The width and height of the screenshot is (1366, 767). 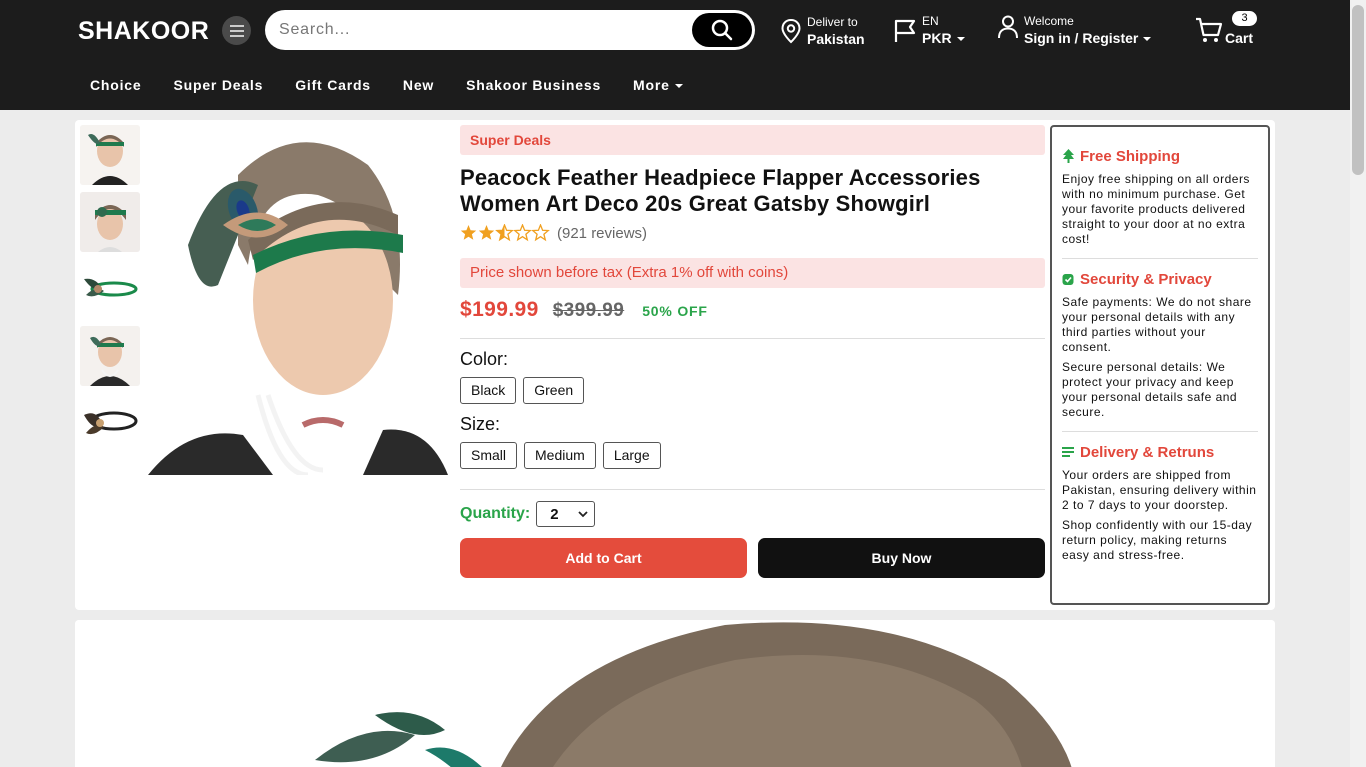 I want to click on color-option-black: Black, so click(x=488, y=390).